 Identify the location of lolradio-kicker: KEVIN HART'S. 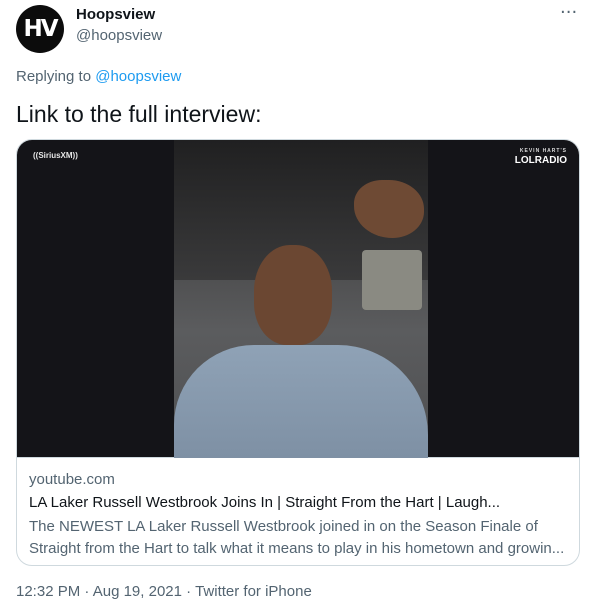
(543, 151).